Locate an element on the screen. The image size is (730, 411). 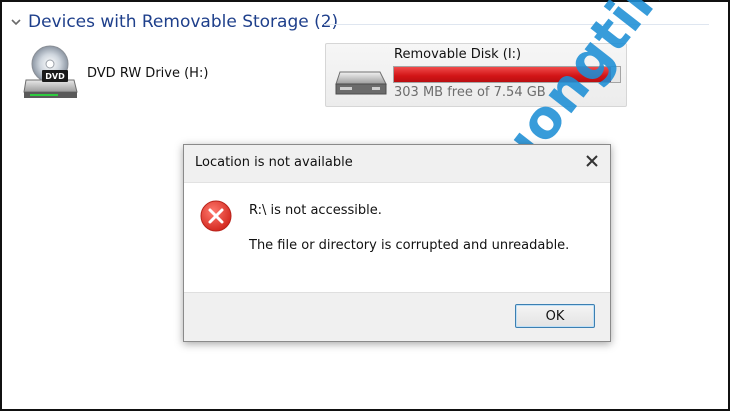
ok-button: OK is located at coordinates (555, 316).